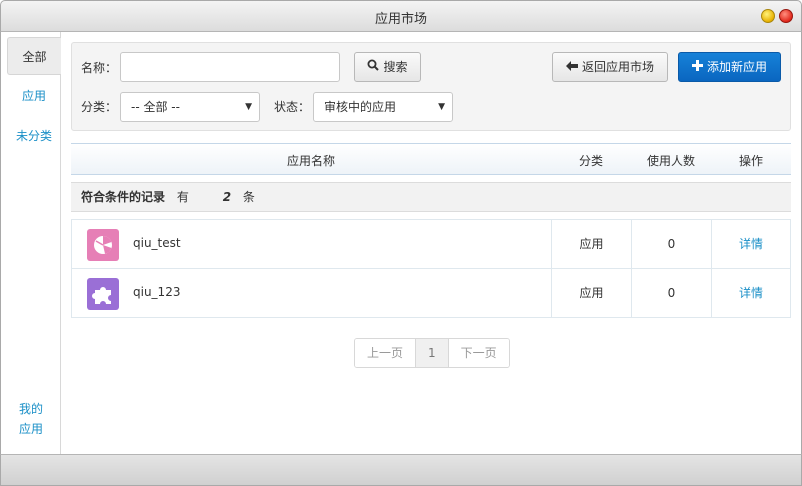 The height and width of the screenshot is (486, 802). I want to click on search-button: 搜索, so click(387, 67).